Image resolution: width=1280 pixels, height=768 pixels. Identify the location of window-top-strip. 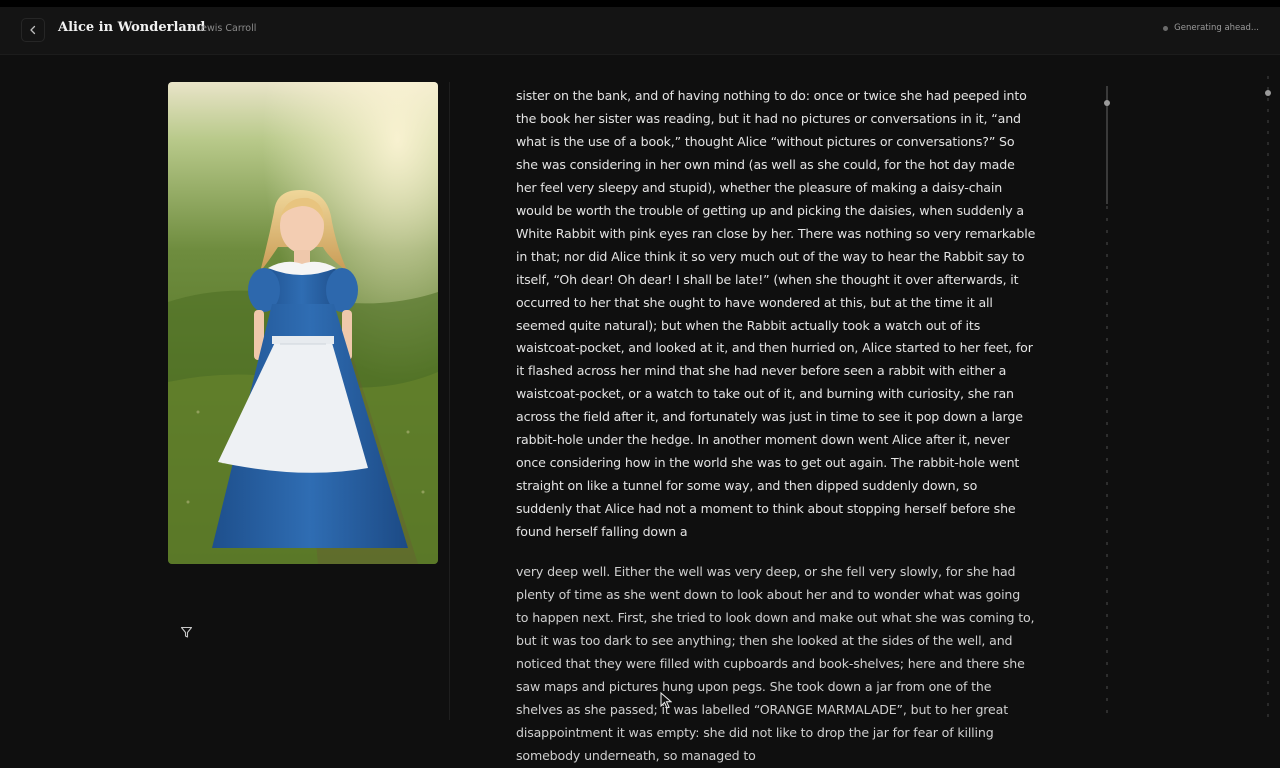
(640, 3).